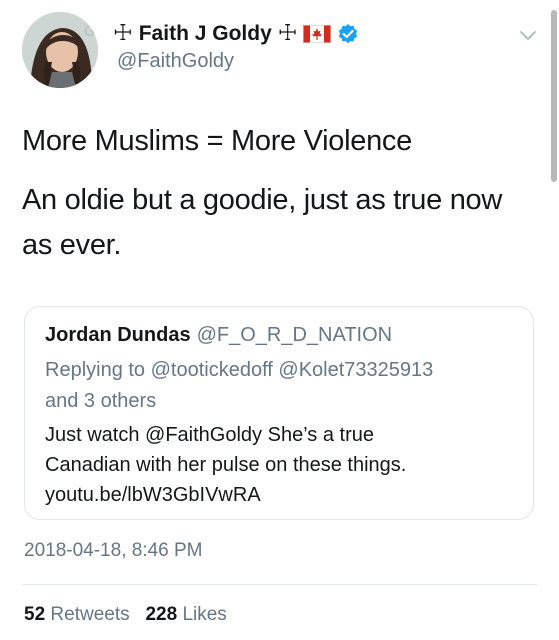 This screenshot has width=559, height=640. I want to click on divider, so click(279, 584).